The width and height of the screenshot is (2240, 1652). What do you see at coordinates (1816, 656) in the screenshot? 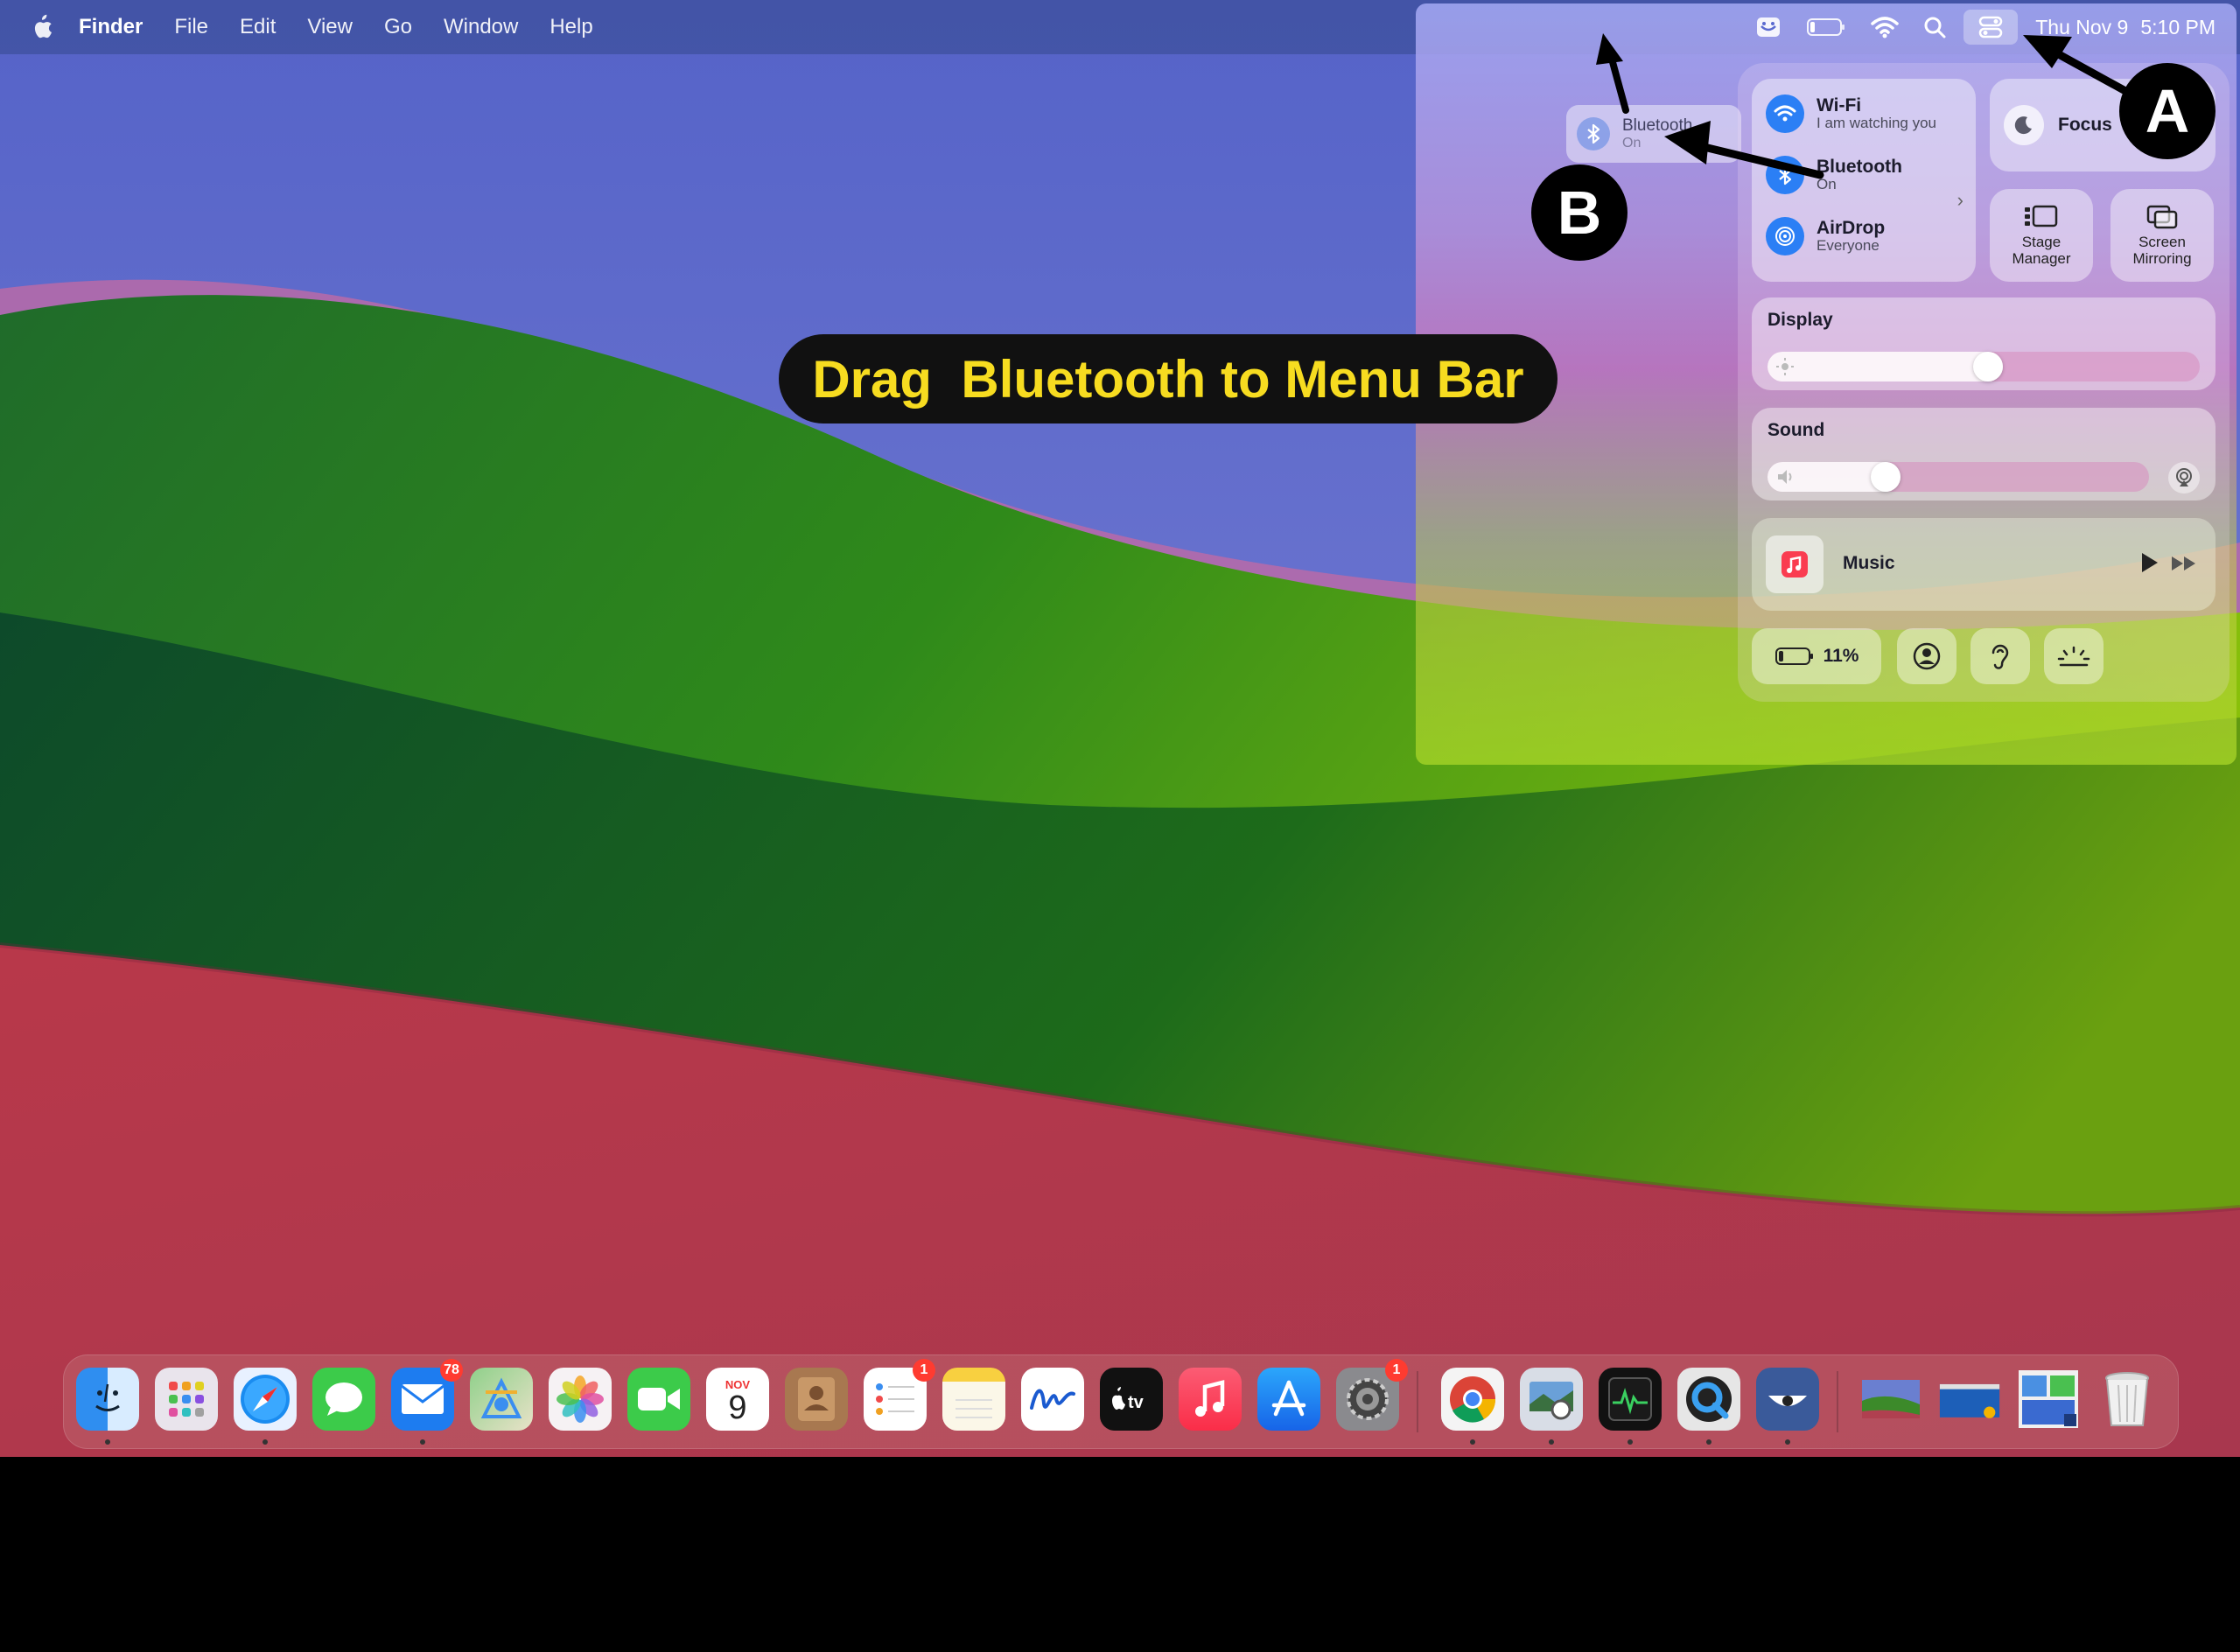
I see `battery-module: 11%` at bounding box center [1816, 656].